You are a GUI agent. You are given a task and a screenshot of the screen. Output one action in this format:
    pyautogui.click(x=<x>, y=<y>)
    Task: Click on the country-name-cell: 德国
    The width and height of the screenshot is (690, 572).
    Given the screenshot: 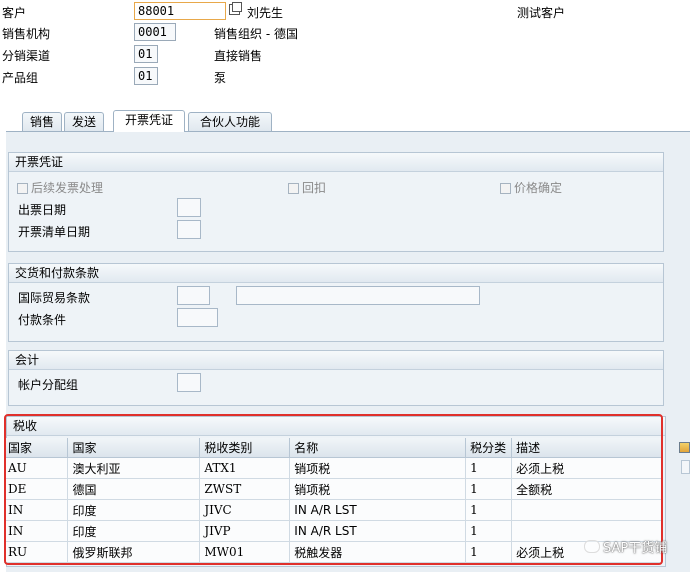 What is the action you would take?
    pyautogui.click(x=134, y=489)
    